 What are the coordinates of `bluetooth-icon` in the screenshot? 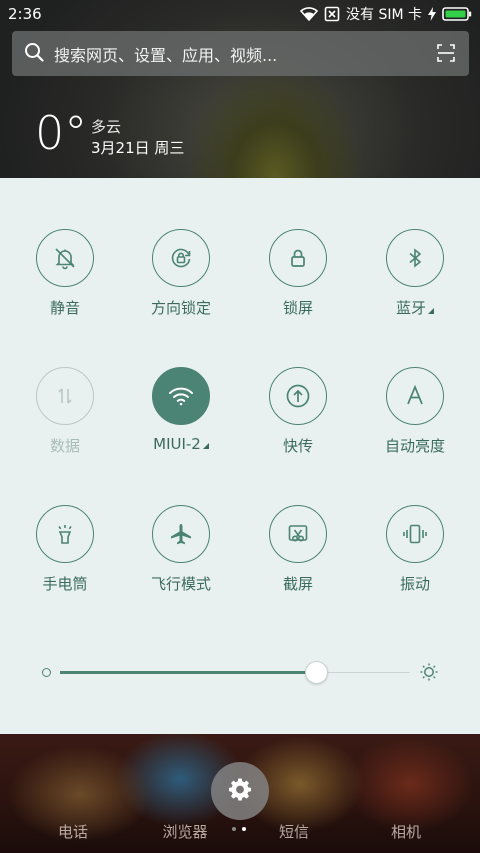 It's located at (415, 258).